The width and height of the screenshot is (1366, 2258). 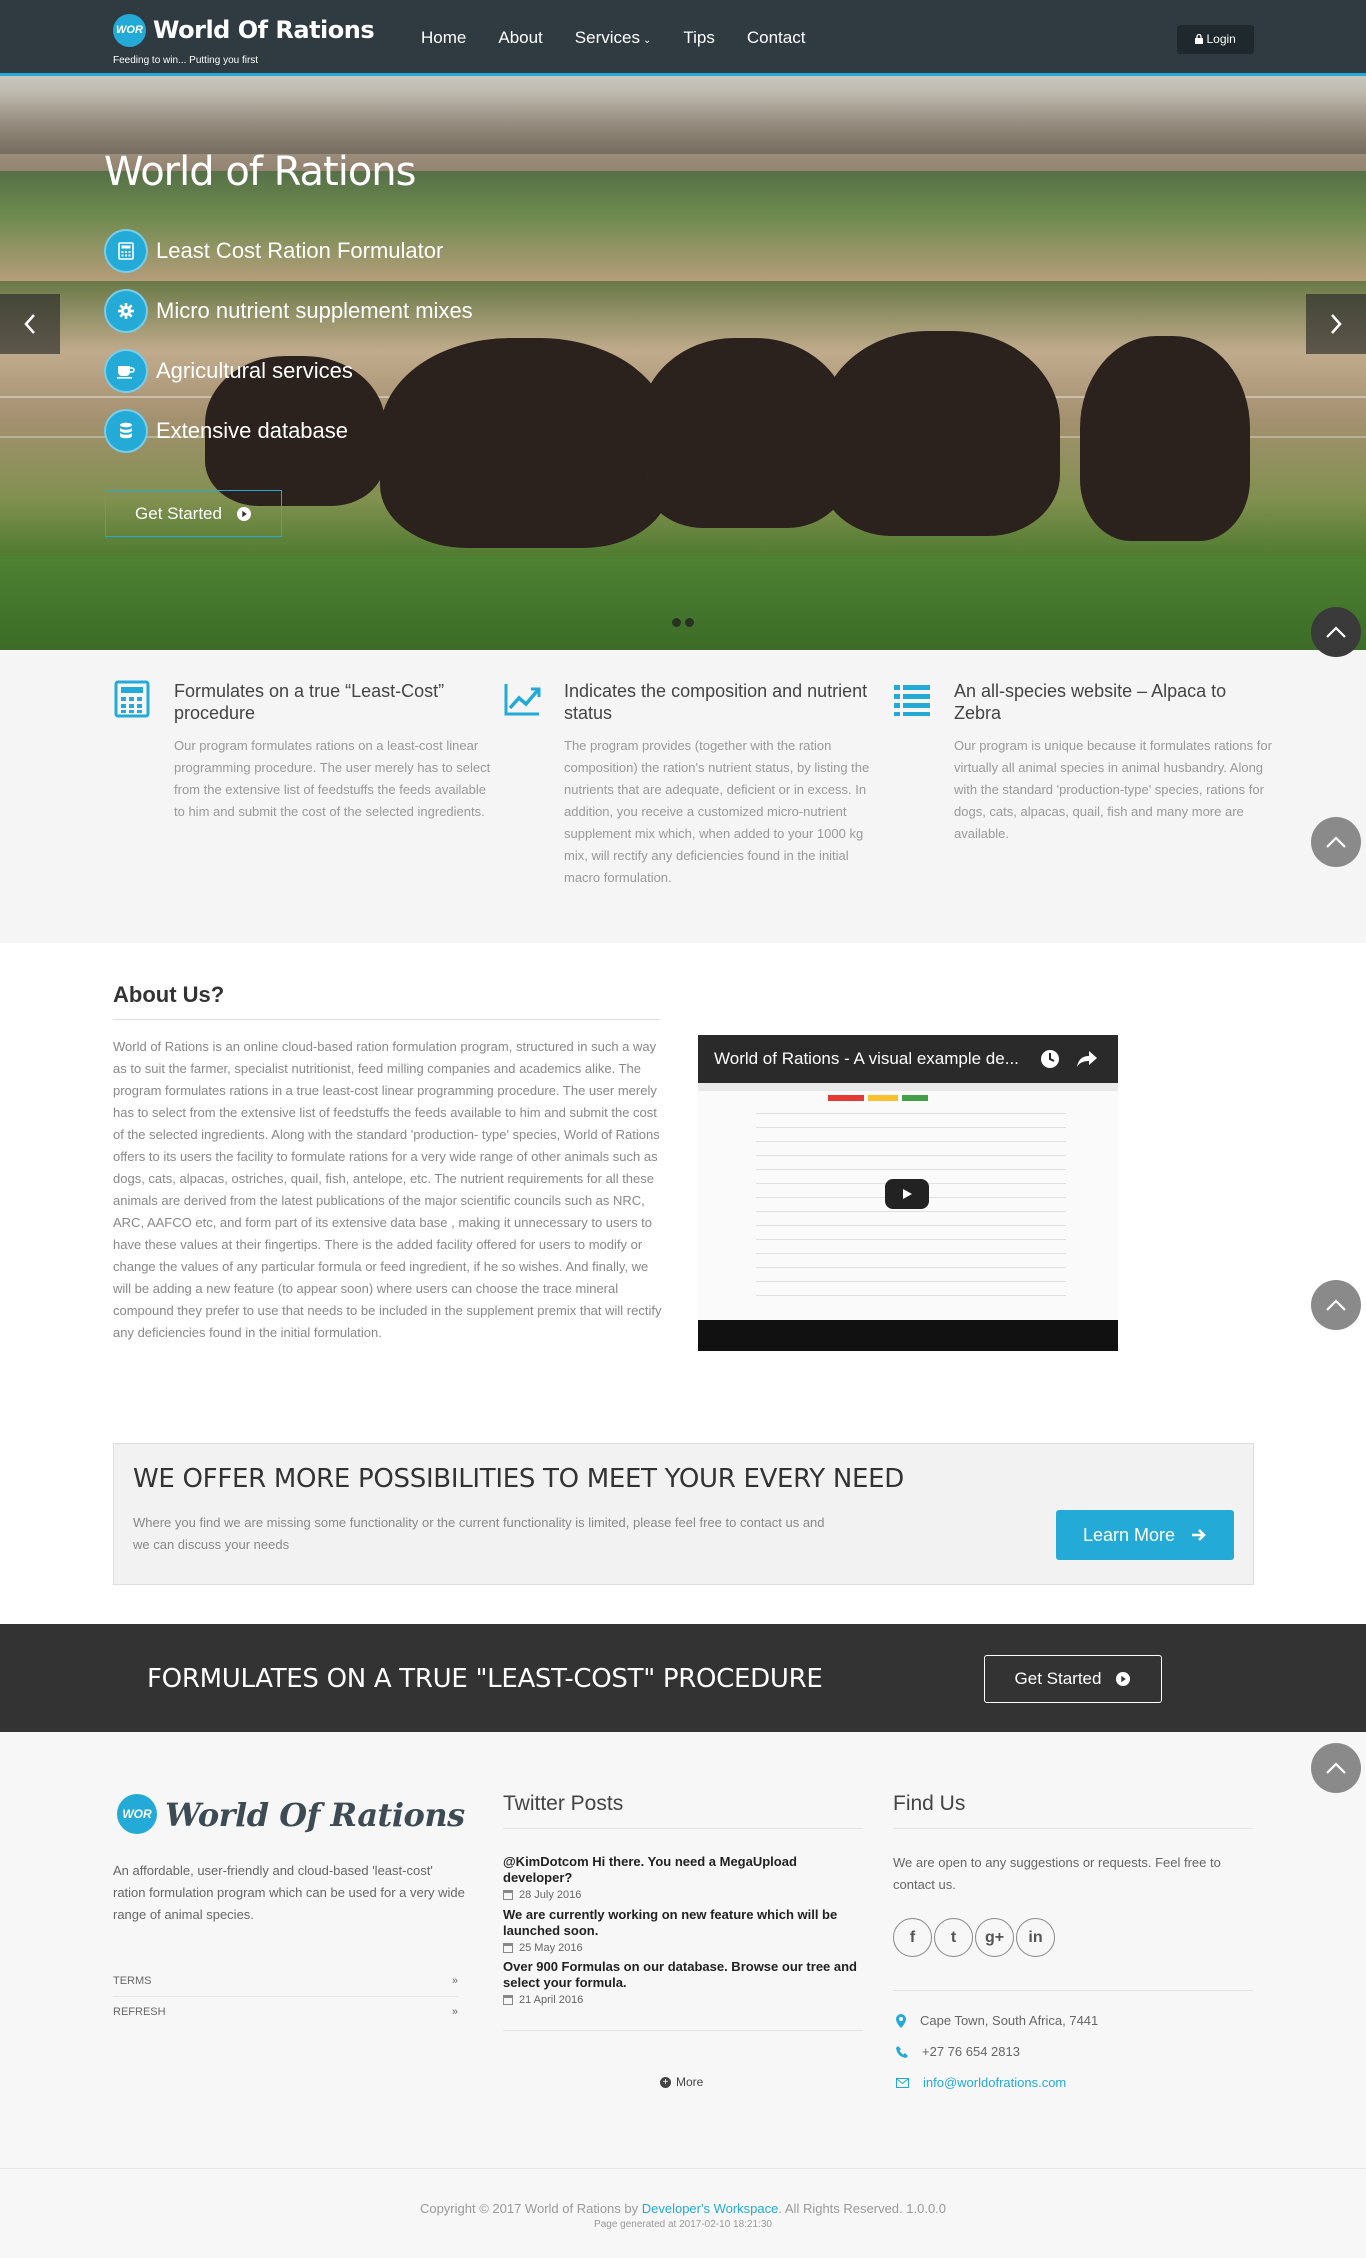 I want to click on hero-title: World of Rations, so click(x=260, y=172).